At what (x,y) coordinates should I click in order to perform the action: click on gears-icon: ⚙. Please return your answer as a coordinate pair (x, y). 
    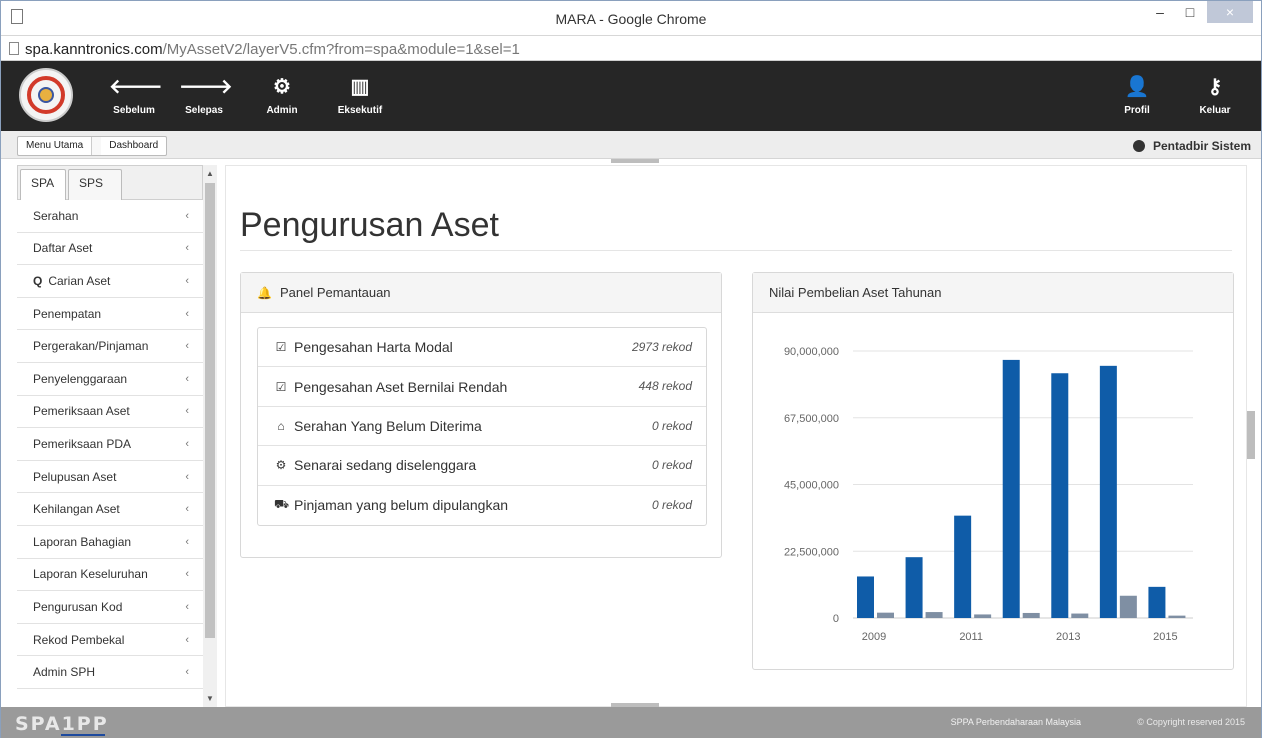
    Looking at the image, I should click on (282, 87).